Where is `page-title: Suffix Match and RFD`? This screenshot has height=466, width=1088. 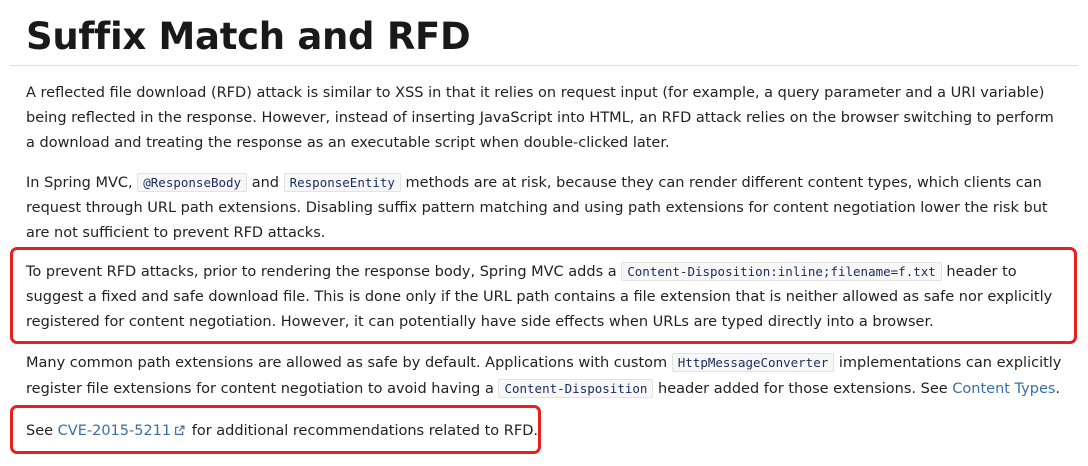
page-title: Suffix Match and RFD is located at coordinates (248, 36).